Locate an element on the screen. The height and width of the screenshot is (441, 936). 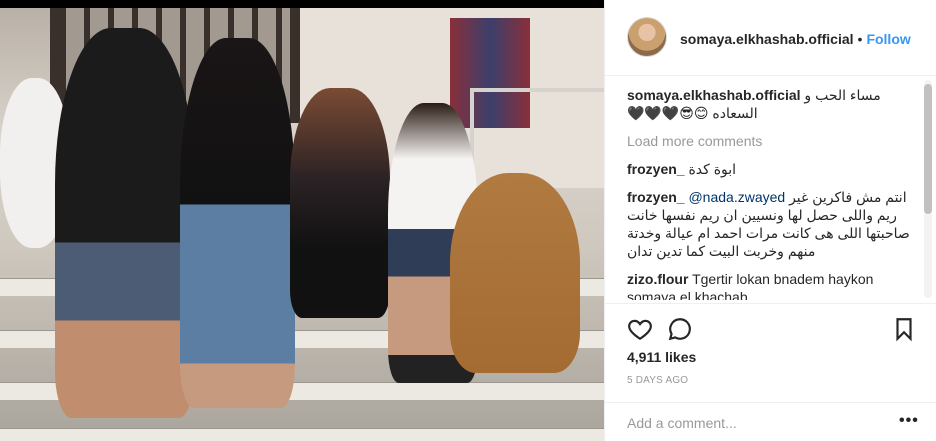
photo-man is located at coordinates (125, 223).